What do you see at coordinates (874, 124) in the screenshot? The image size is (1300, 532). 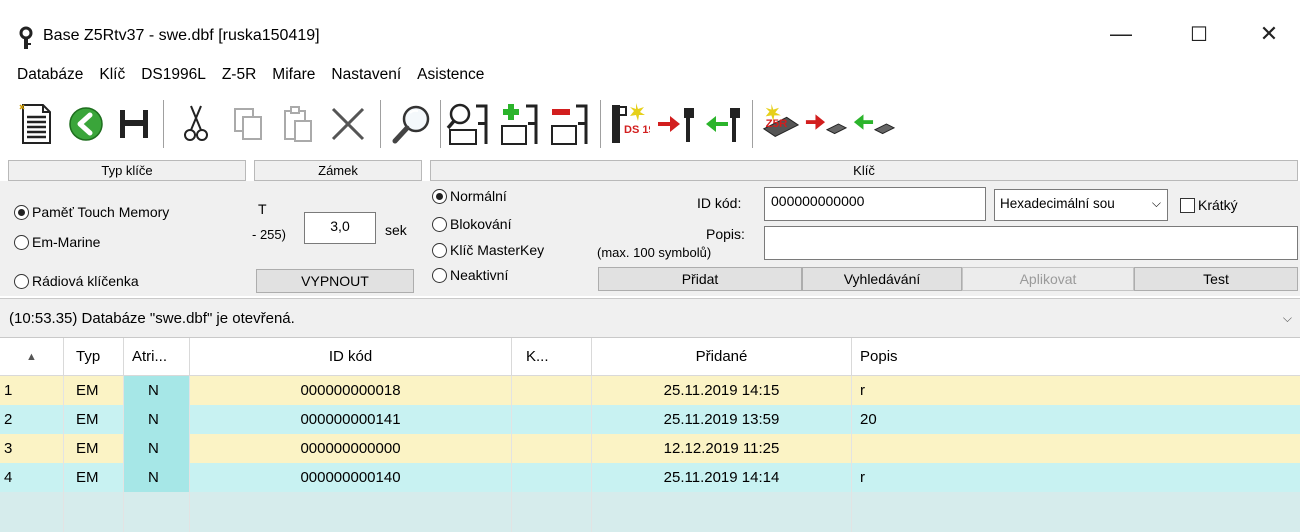 I see `receive-from-chip-icon` at bounding box center [874, 124].